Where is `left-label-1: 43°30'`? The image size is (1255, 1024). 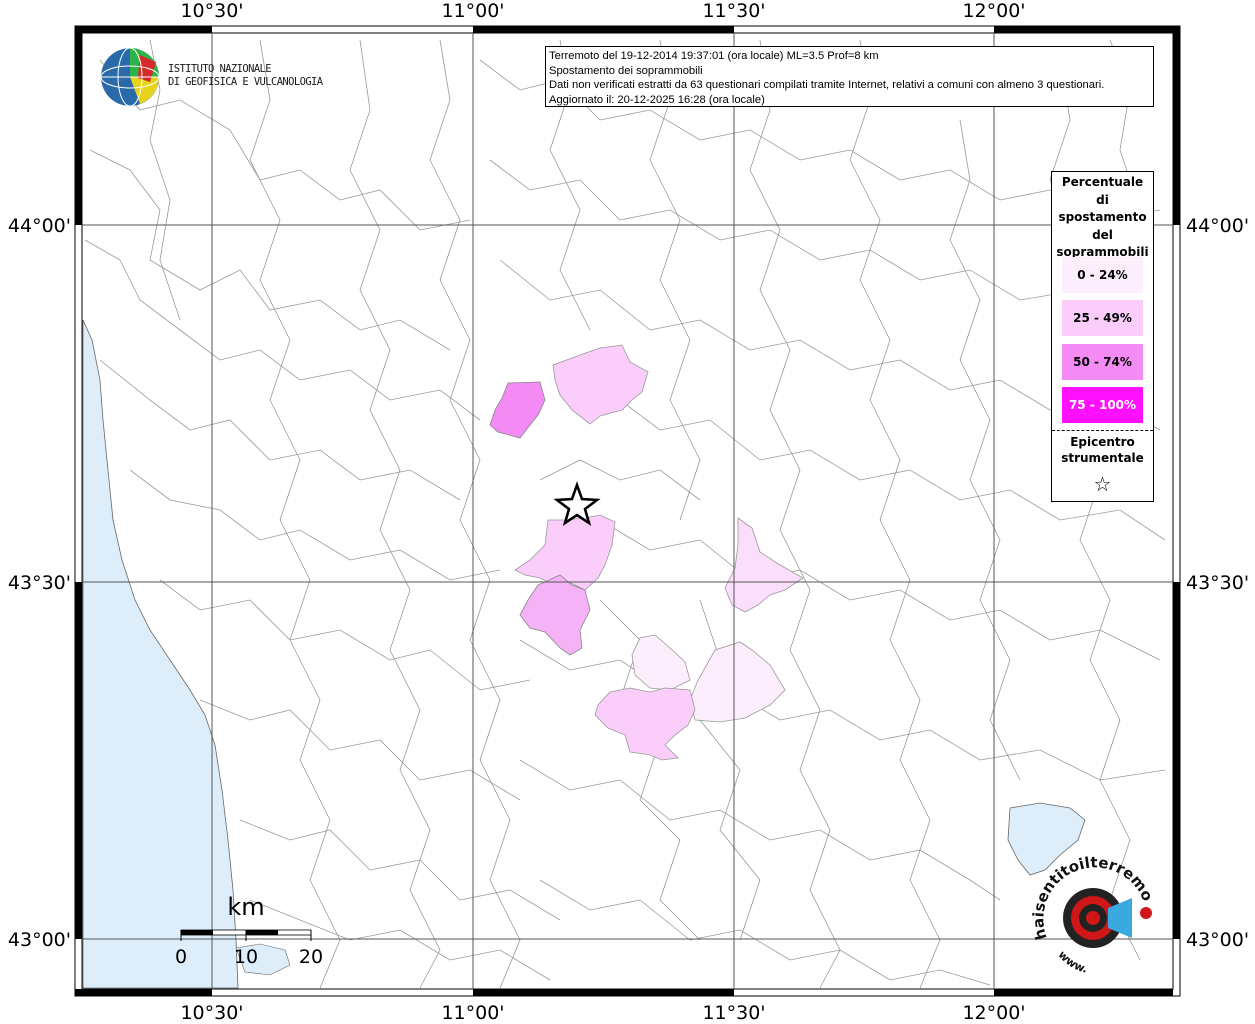
left-label-1: 43°30' is located at coordinates (39, 583).